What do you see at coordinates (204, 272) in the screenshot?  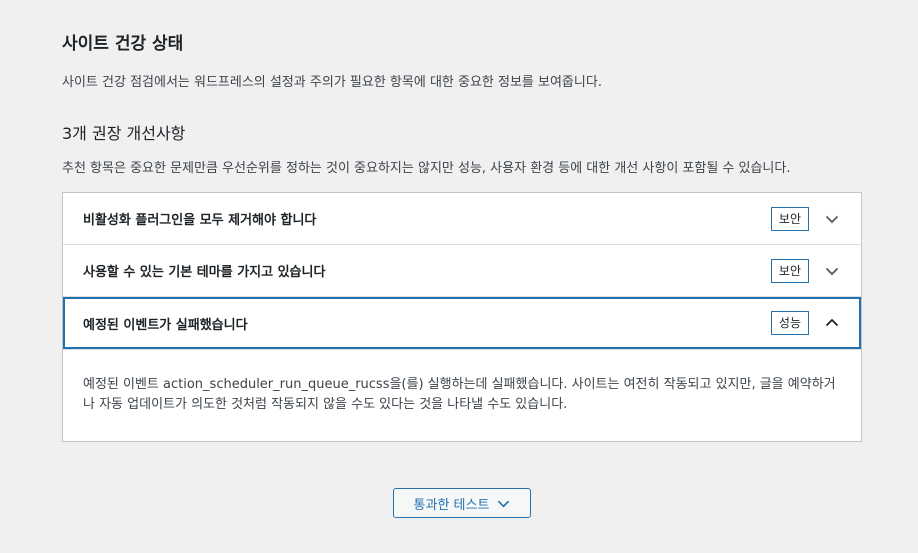 I see `recommendation-title: 사용할 수 있는 기본 테마를 가지고 있습니다` at bounding box center [204, 272].